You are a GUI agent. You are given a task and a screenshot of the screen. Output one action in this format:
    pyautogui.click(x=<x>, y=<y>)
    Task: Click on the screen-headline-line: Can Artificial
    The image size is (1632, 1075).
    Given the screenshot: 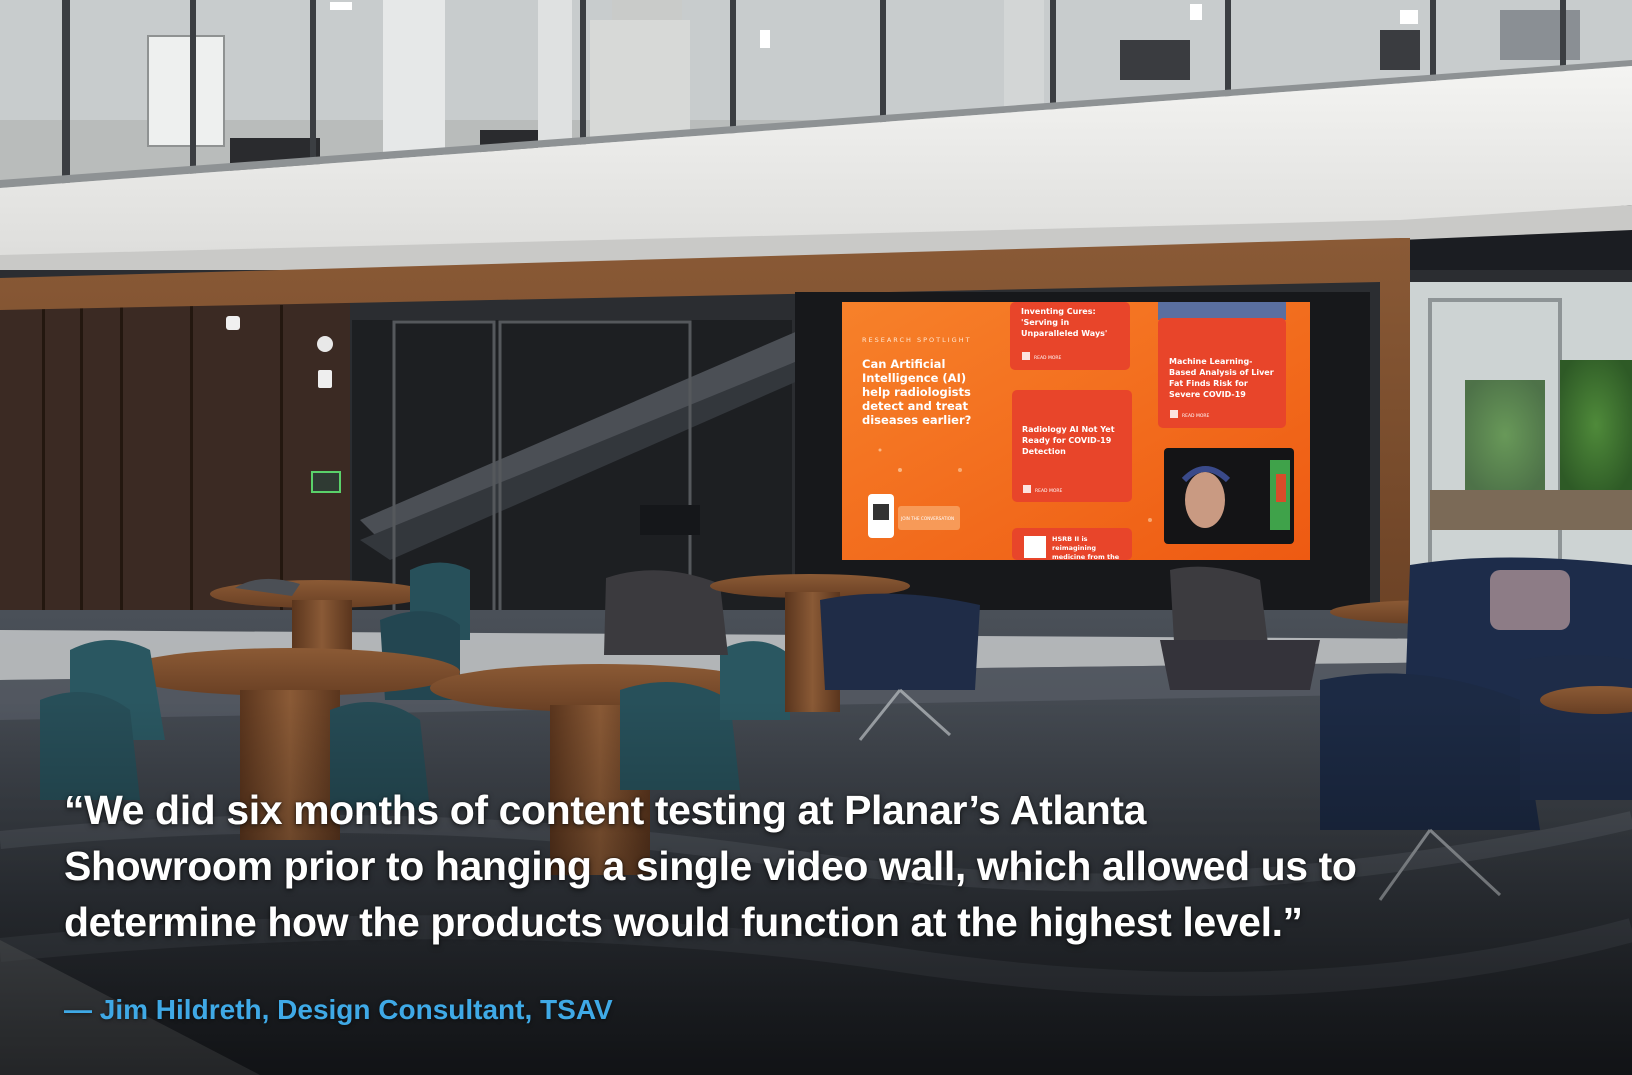 What is the action you would take?
    pyautogui.click(x=903, y=364)
    